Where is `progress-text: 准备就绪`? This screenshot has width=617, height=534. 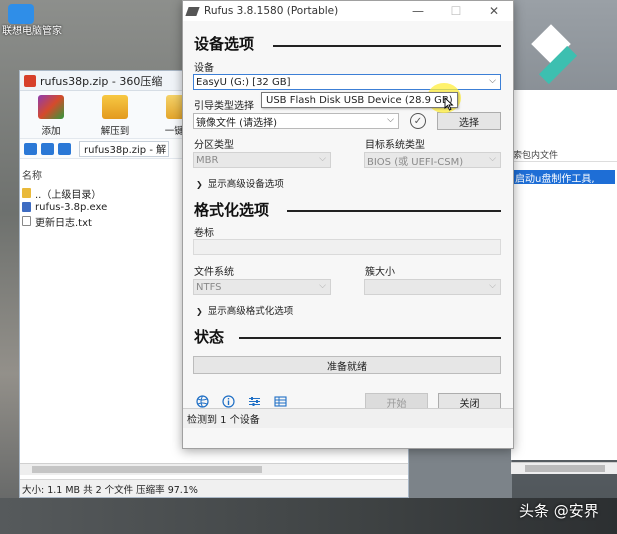
progress-text: 准备就绪 is located at coordinates (347, 367).